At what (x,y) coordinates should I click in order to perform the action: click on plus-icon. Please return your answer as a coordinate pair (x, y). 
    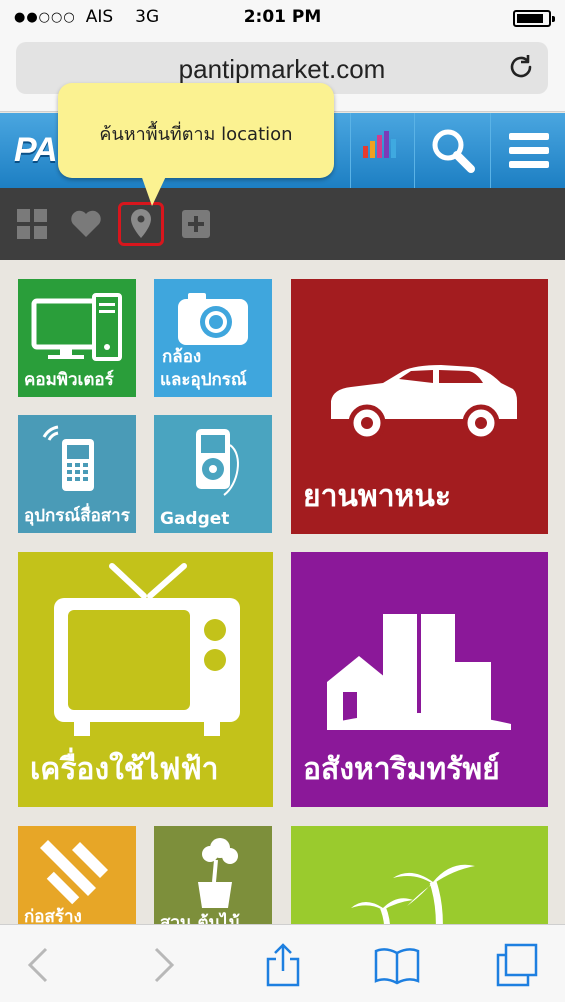
    Looking at the image, I should click on (196, 224).